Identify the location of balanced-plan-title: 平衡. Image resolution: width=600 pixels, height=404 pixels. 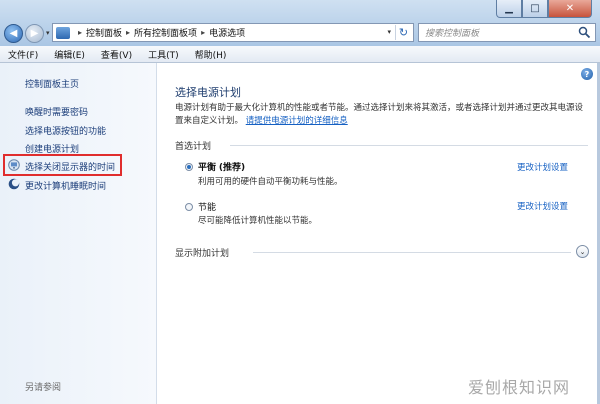
(207, 168).